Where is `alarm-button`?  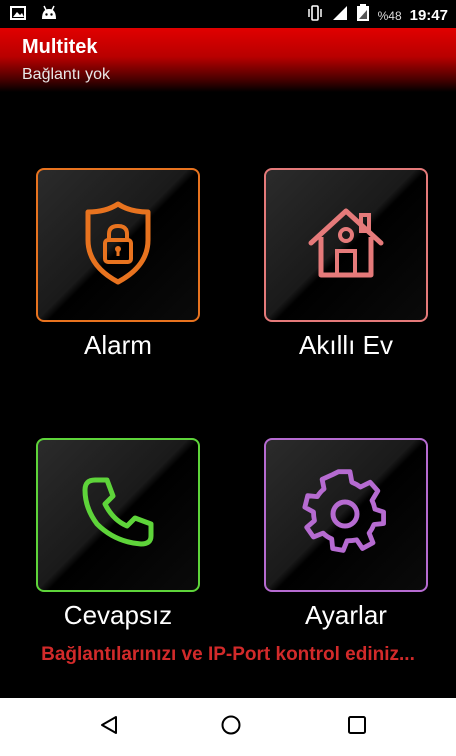 alarm-button is located at coordinates (118, 245).